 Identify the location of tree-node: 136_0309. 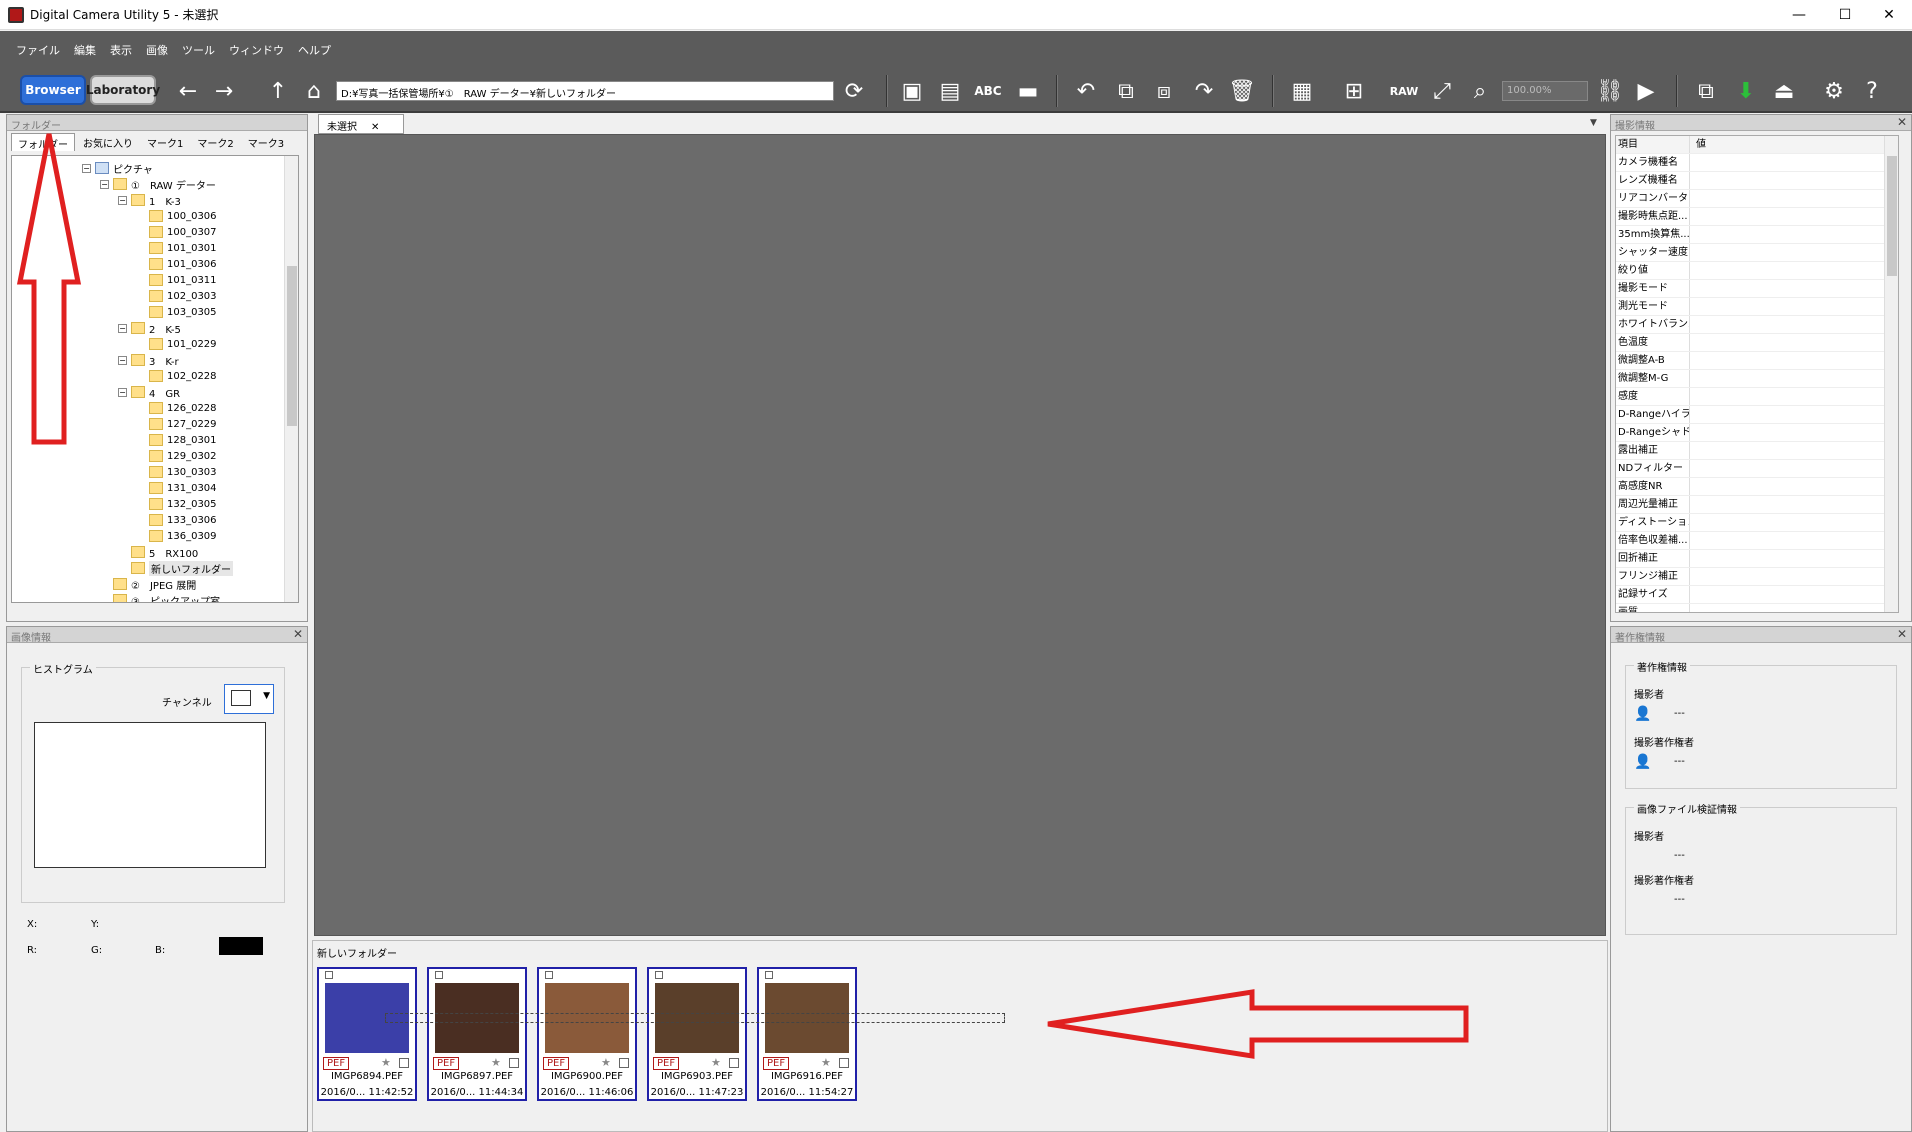
(176, 536).